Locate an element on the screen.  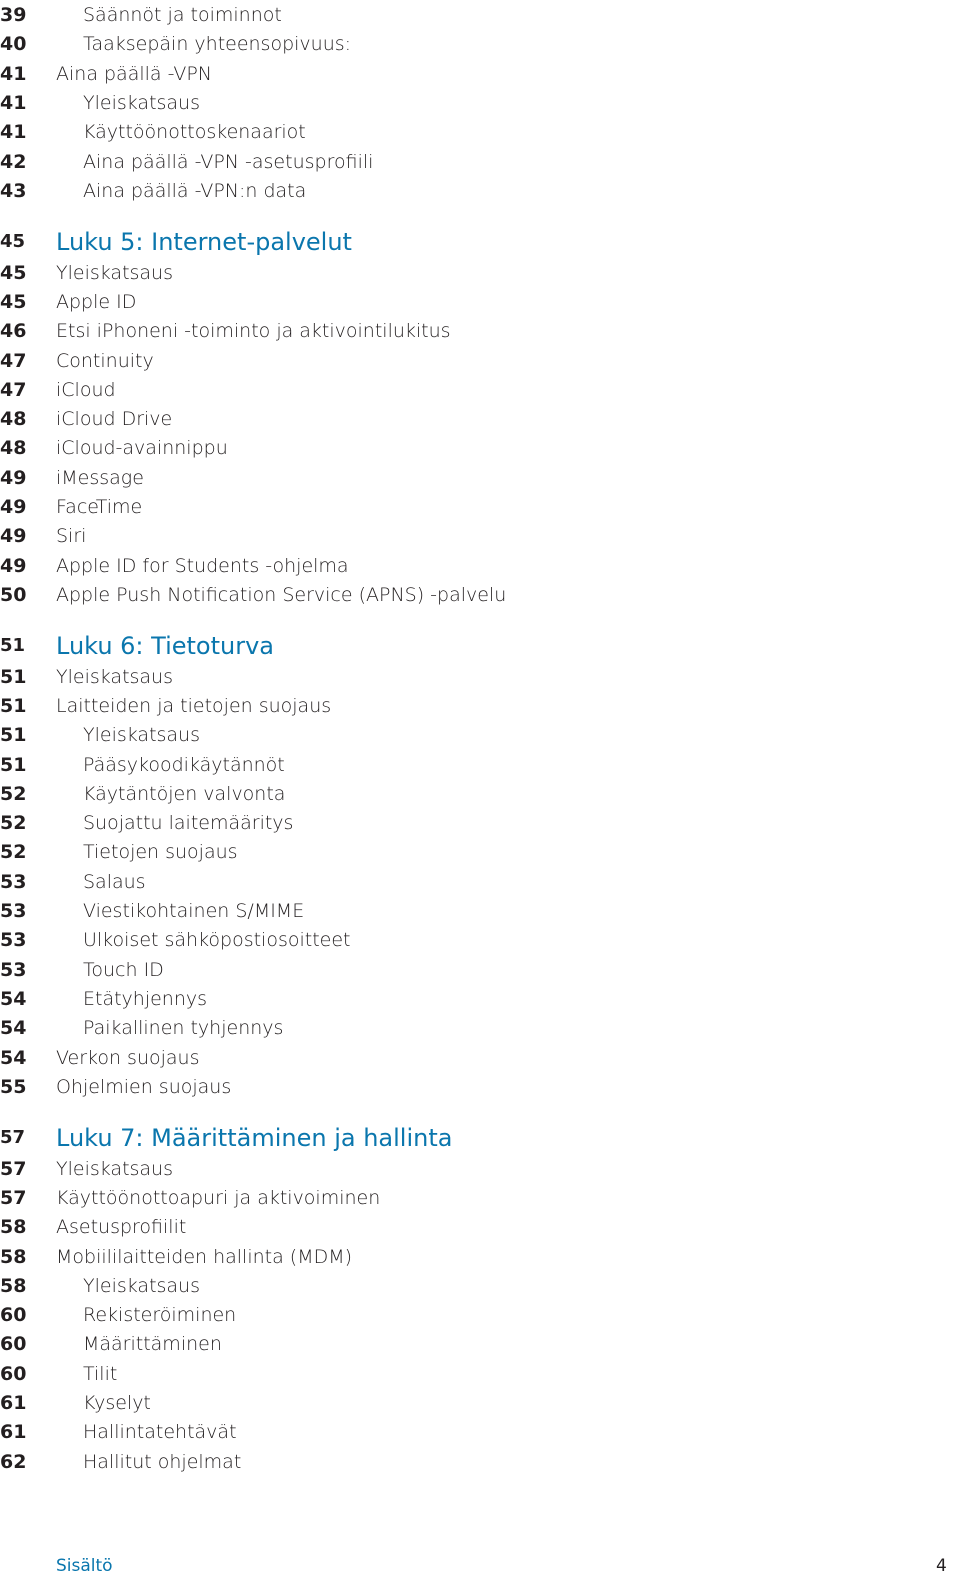
toc-entry-title: Rekisteröiminen is located at coordinates (159, 1315).